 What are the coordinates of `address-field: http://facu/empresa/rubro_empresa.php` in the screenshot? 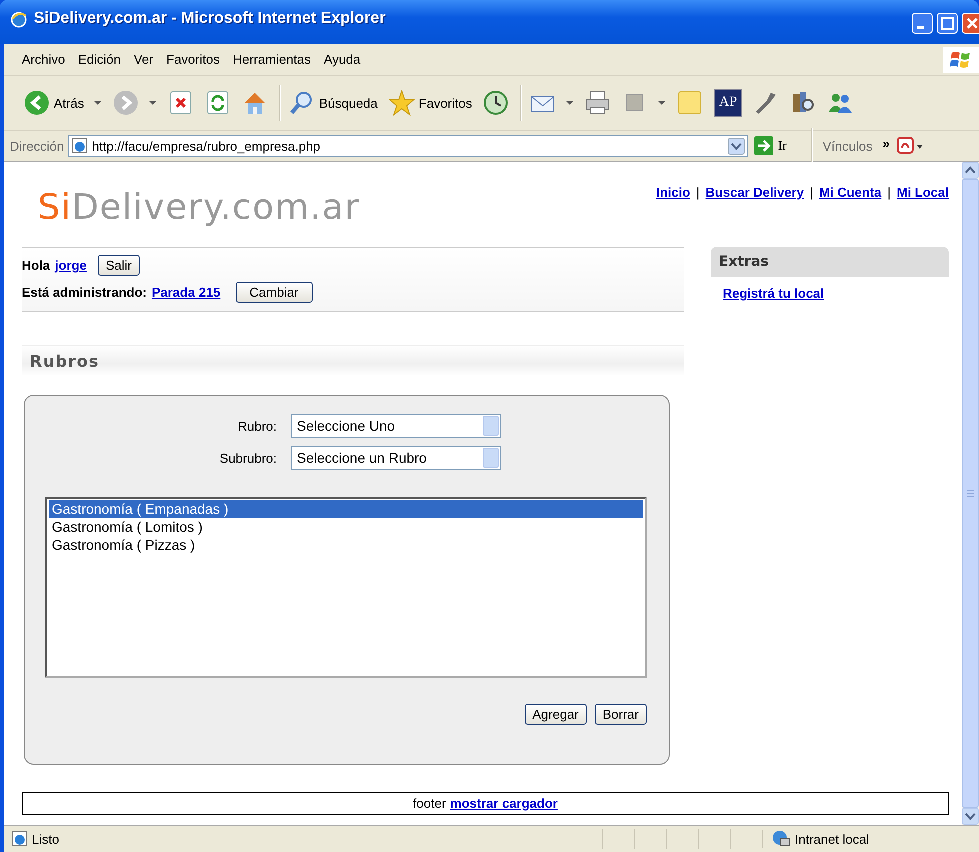 It's located at (408, 146).